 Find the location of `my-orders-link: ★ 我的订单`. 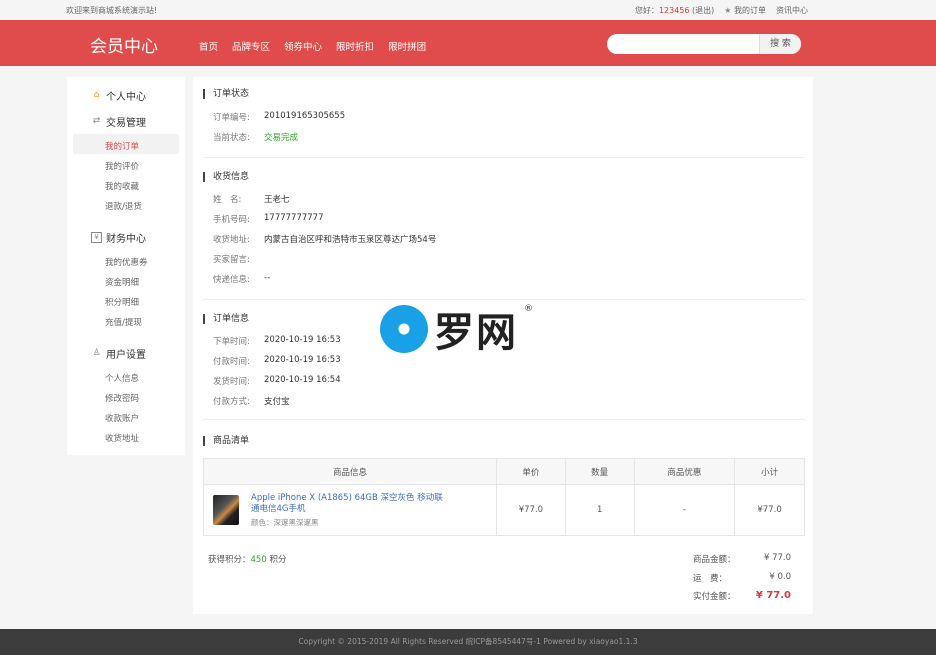

my-orders-link: ★ 我的订单 is located at coordinates (745, 10).